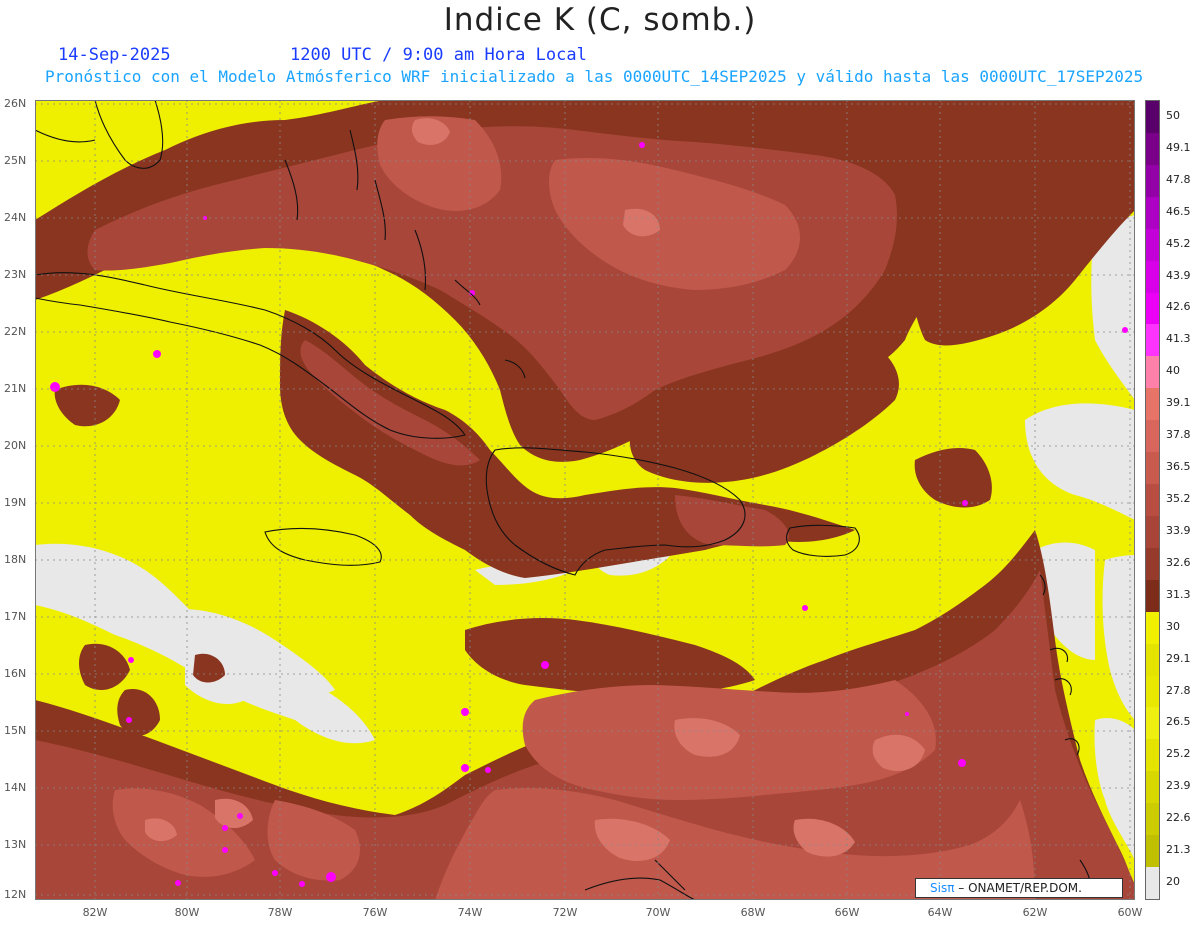  What do you see at coordinates (1035, 912) in the screenshot?
I see `lon-label: 62W` at bounding box center [1035, 912].